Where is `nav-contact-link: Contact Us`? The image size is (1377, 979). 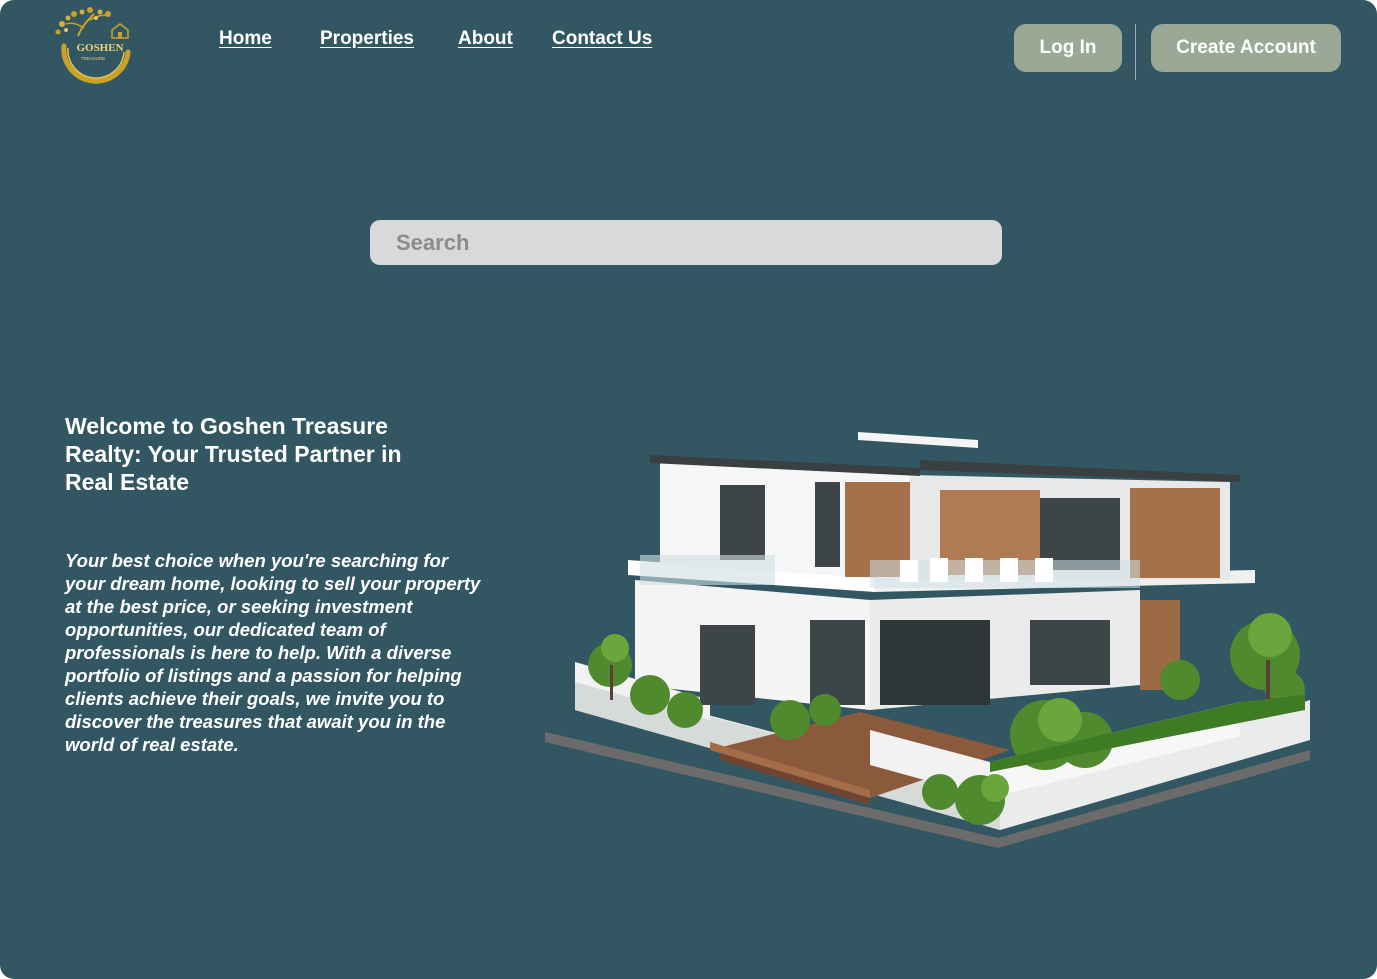
nav-contact-link: Contact Us is located at coordinates (602, 39).